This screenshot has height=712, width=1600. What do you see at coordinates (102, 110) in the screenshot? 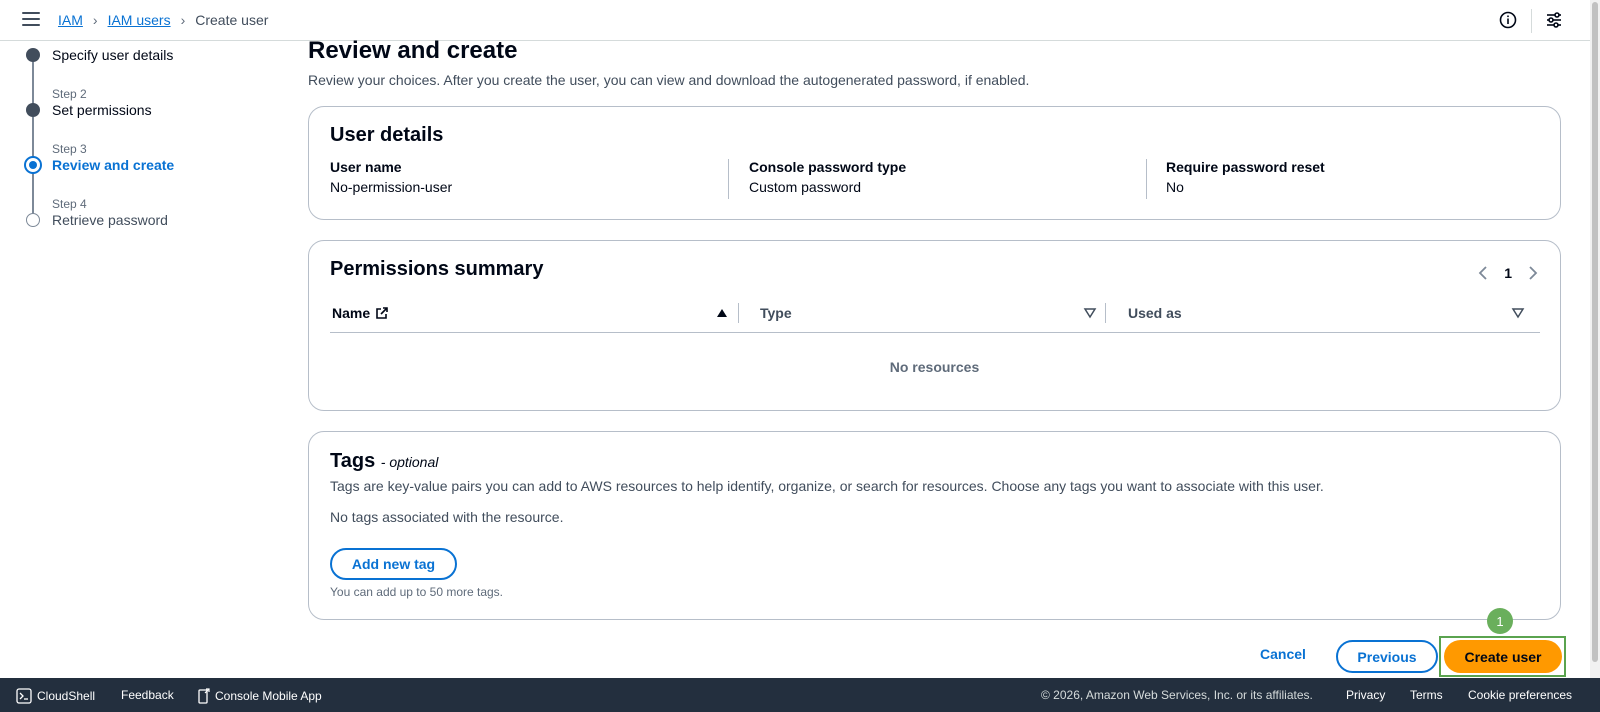
I see `step-label: Set permissions` at bounding box center [102, 110].